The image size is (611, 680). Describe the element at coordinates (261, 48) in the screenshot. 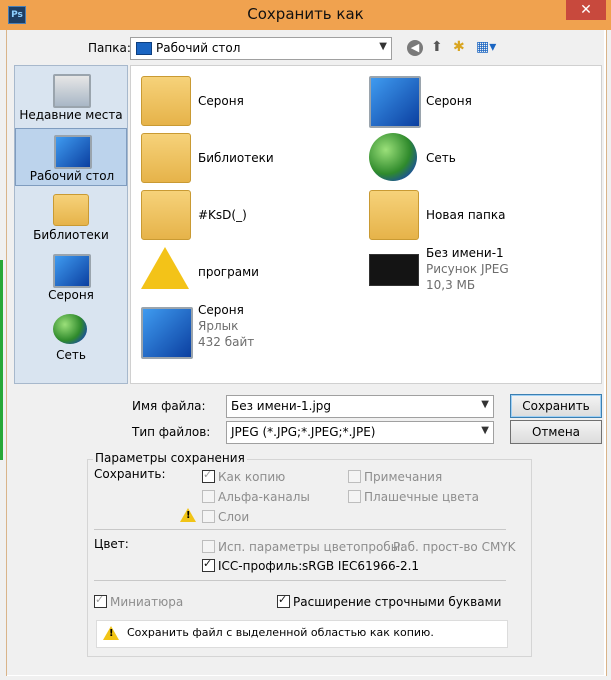

I see `folder-dropdown: Рабочий стол ▼` at that location.